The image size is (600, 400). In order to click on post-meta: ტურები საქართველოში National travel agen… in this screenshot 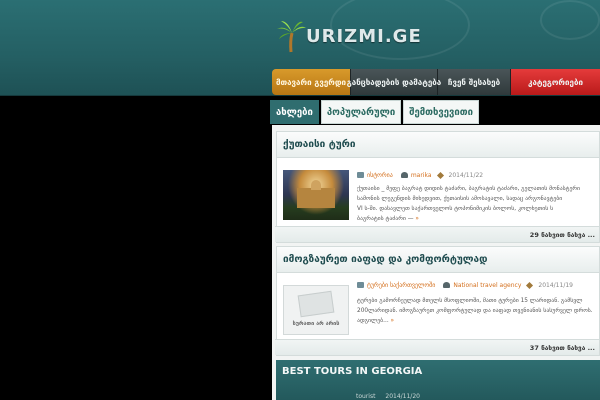, I will do `click(465, 285)`.